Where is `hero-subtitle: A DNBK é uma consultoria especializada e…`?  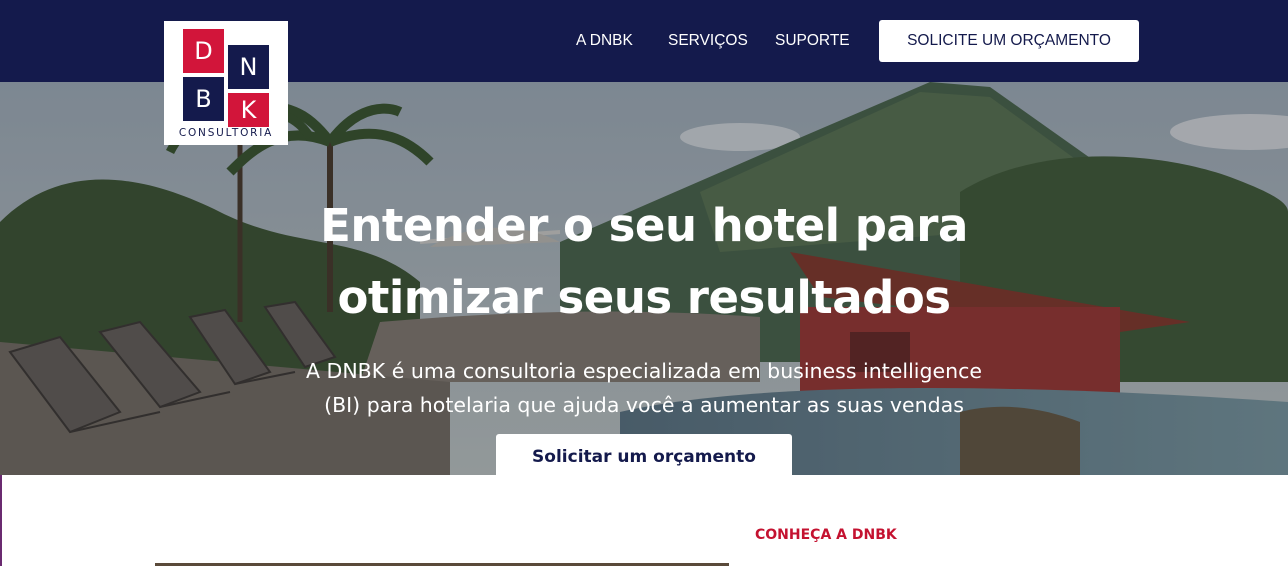
hero-subtitle: A DNBK é uma consultoria especializada e… is located at coordinates (644, 388).